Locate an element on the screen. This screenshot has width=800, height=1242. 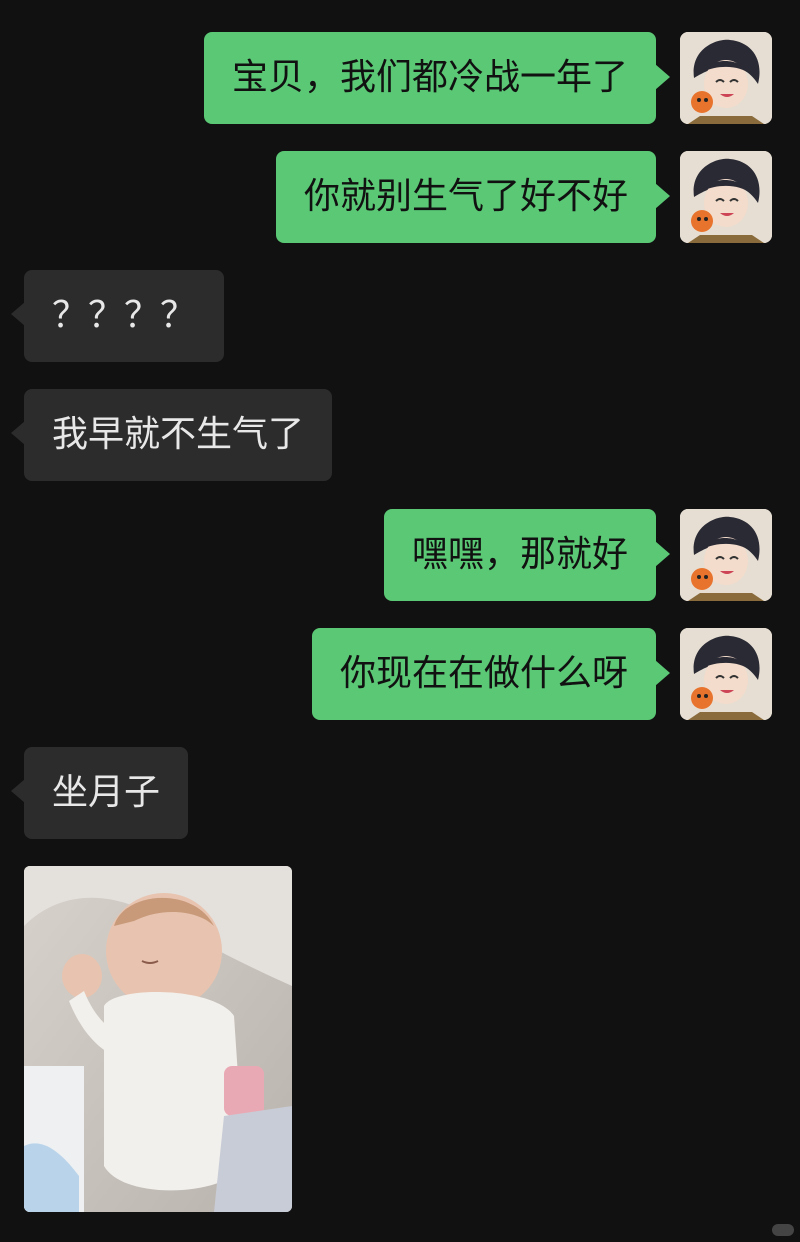
message-row-incoming: 我早就不生气了 is located at coordinates (400, 435).